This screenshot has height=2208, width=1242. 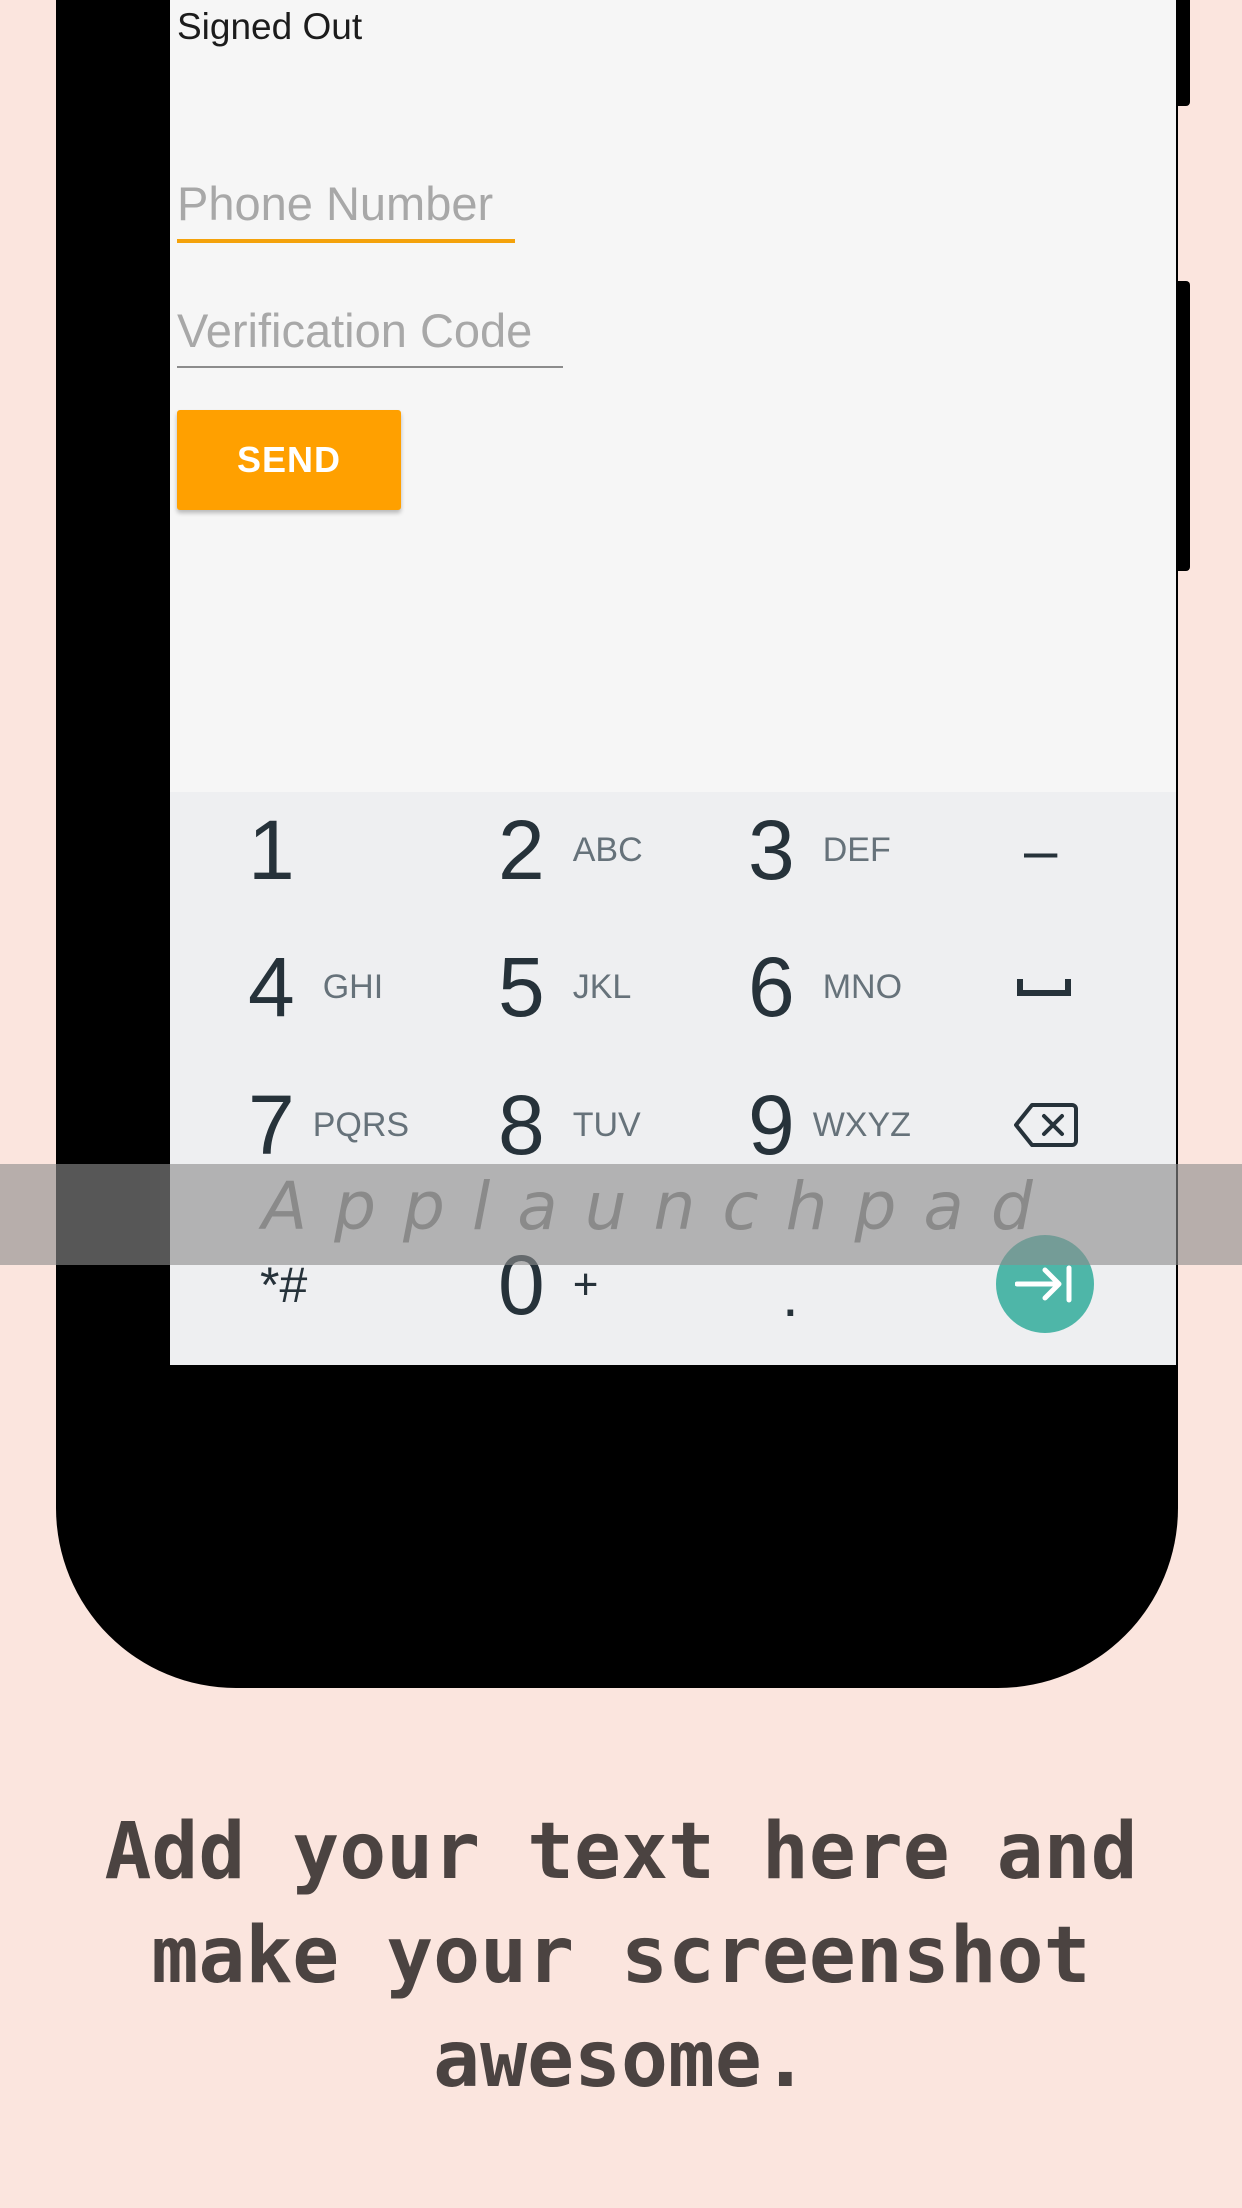 I want to click on key-4: 4 GHI, so click(x=315, y=987).